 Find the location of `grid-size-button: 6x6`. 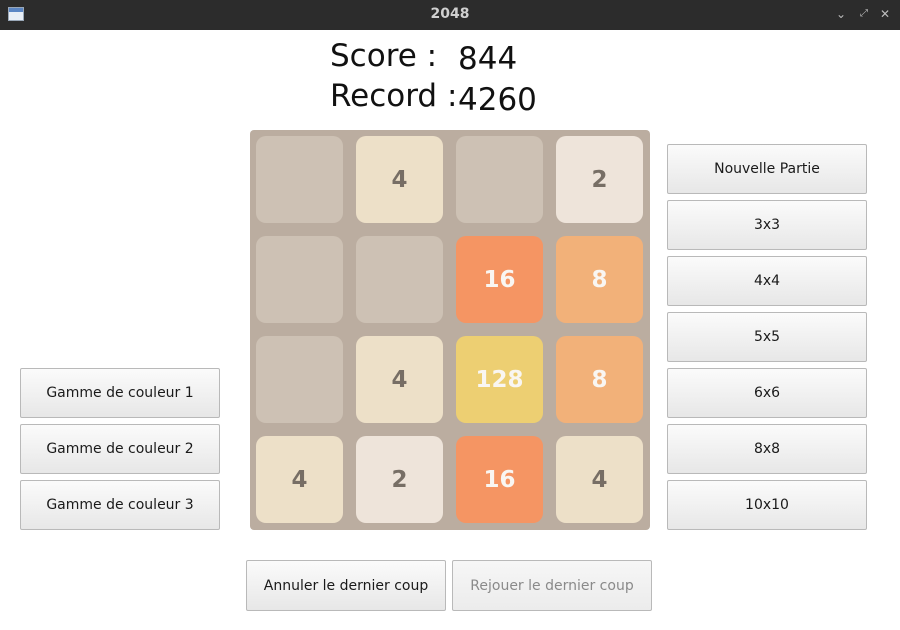

grid-size-button: 6x6 is located at coordinates (767, 393).